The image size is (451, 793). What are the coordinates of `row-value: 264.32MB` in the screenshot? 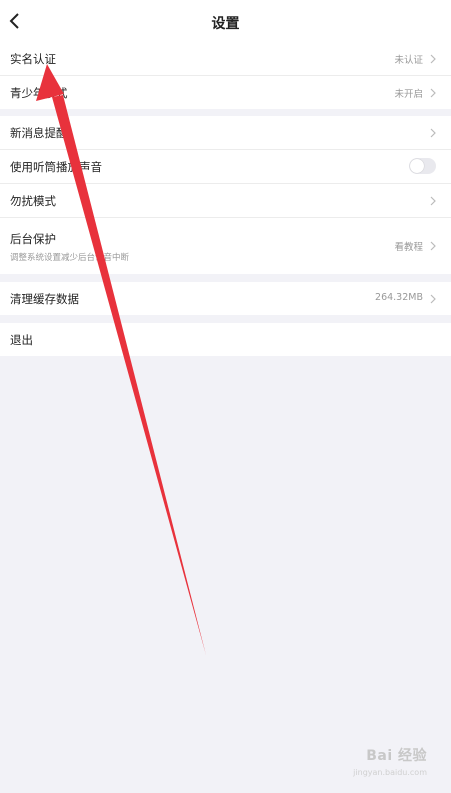 It's located at (399, 297).